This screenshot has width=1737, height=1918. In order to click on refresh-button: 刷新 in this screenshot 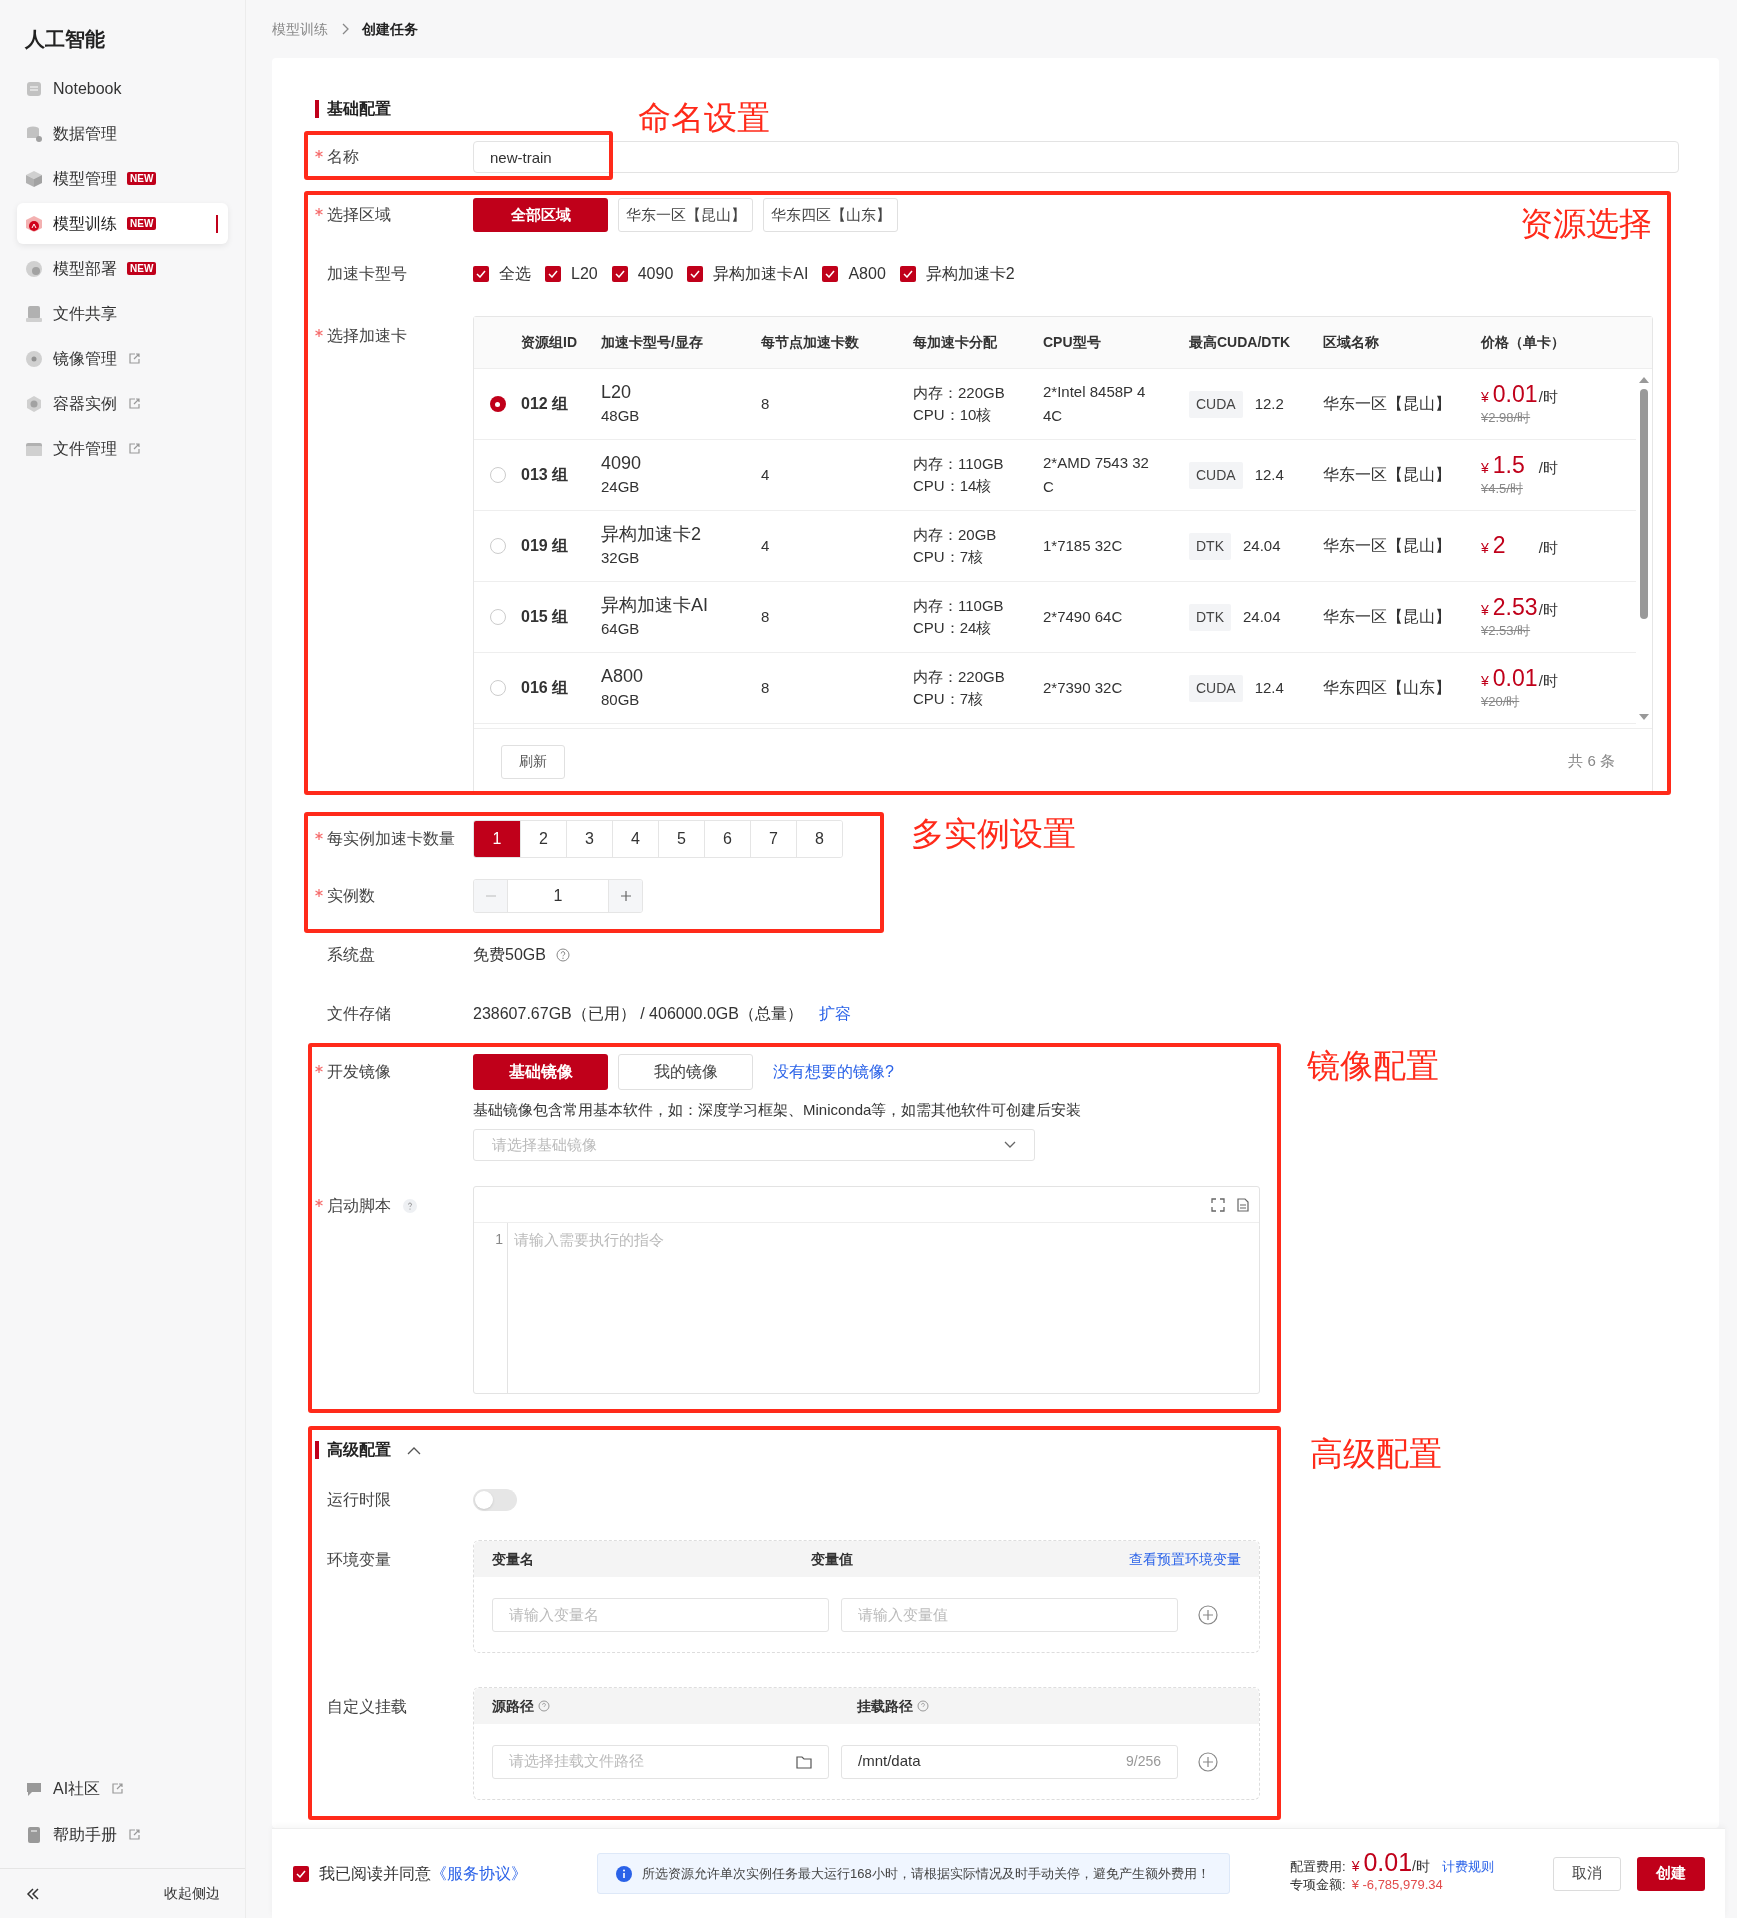, I will do `click(533, 761)`.